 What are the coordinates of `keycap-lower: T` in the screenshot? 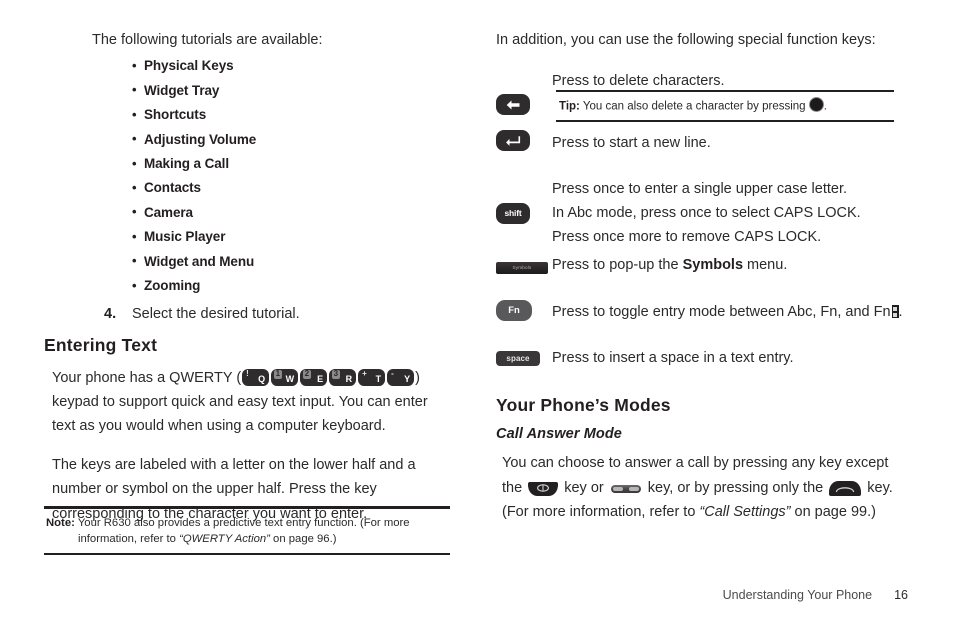 It's located at (378, 379).